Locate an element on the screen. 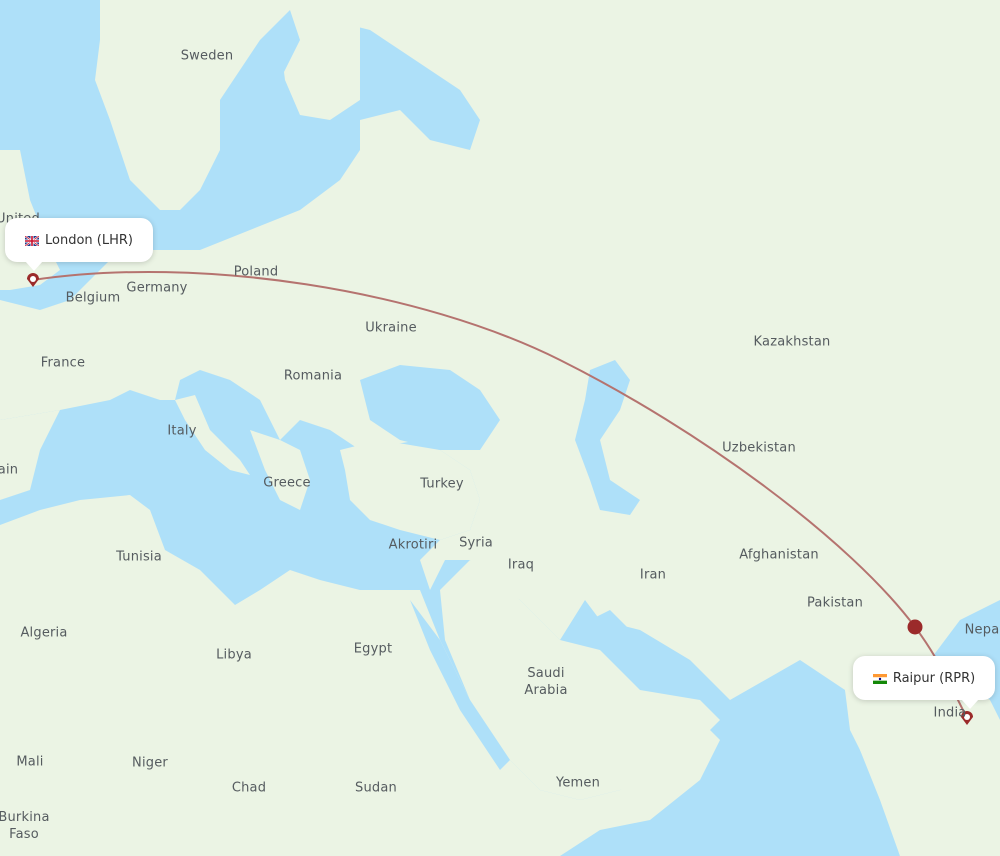 The width and height of the screenshot is (1000, 856). origin-label: London (LHR) is located at coordinates (89, 240).